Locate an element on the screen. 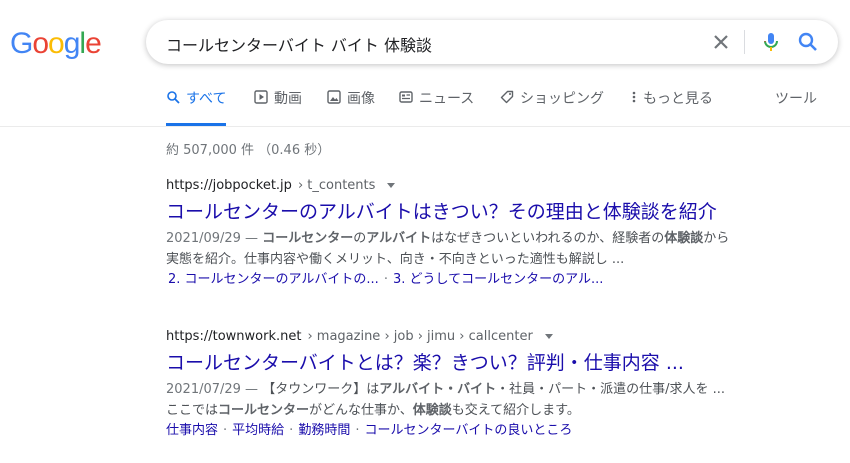 Image resolution: width=850 pixels, height=463 pixels. tab-all: すべて is located at coordinates (196, 107).